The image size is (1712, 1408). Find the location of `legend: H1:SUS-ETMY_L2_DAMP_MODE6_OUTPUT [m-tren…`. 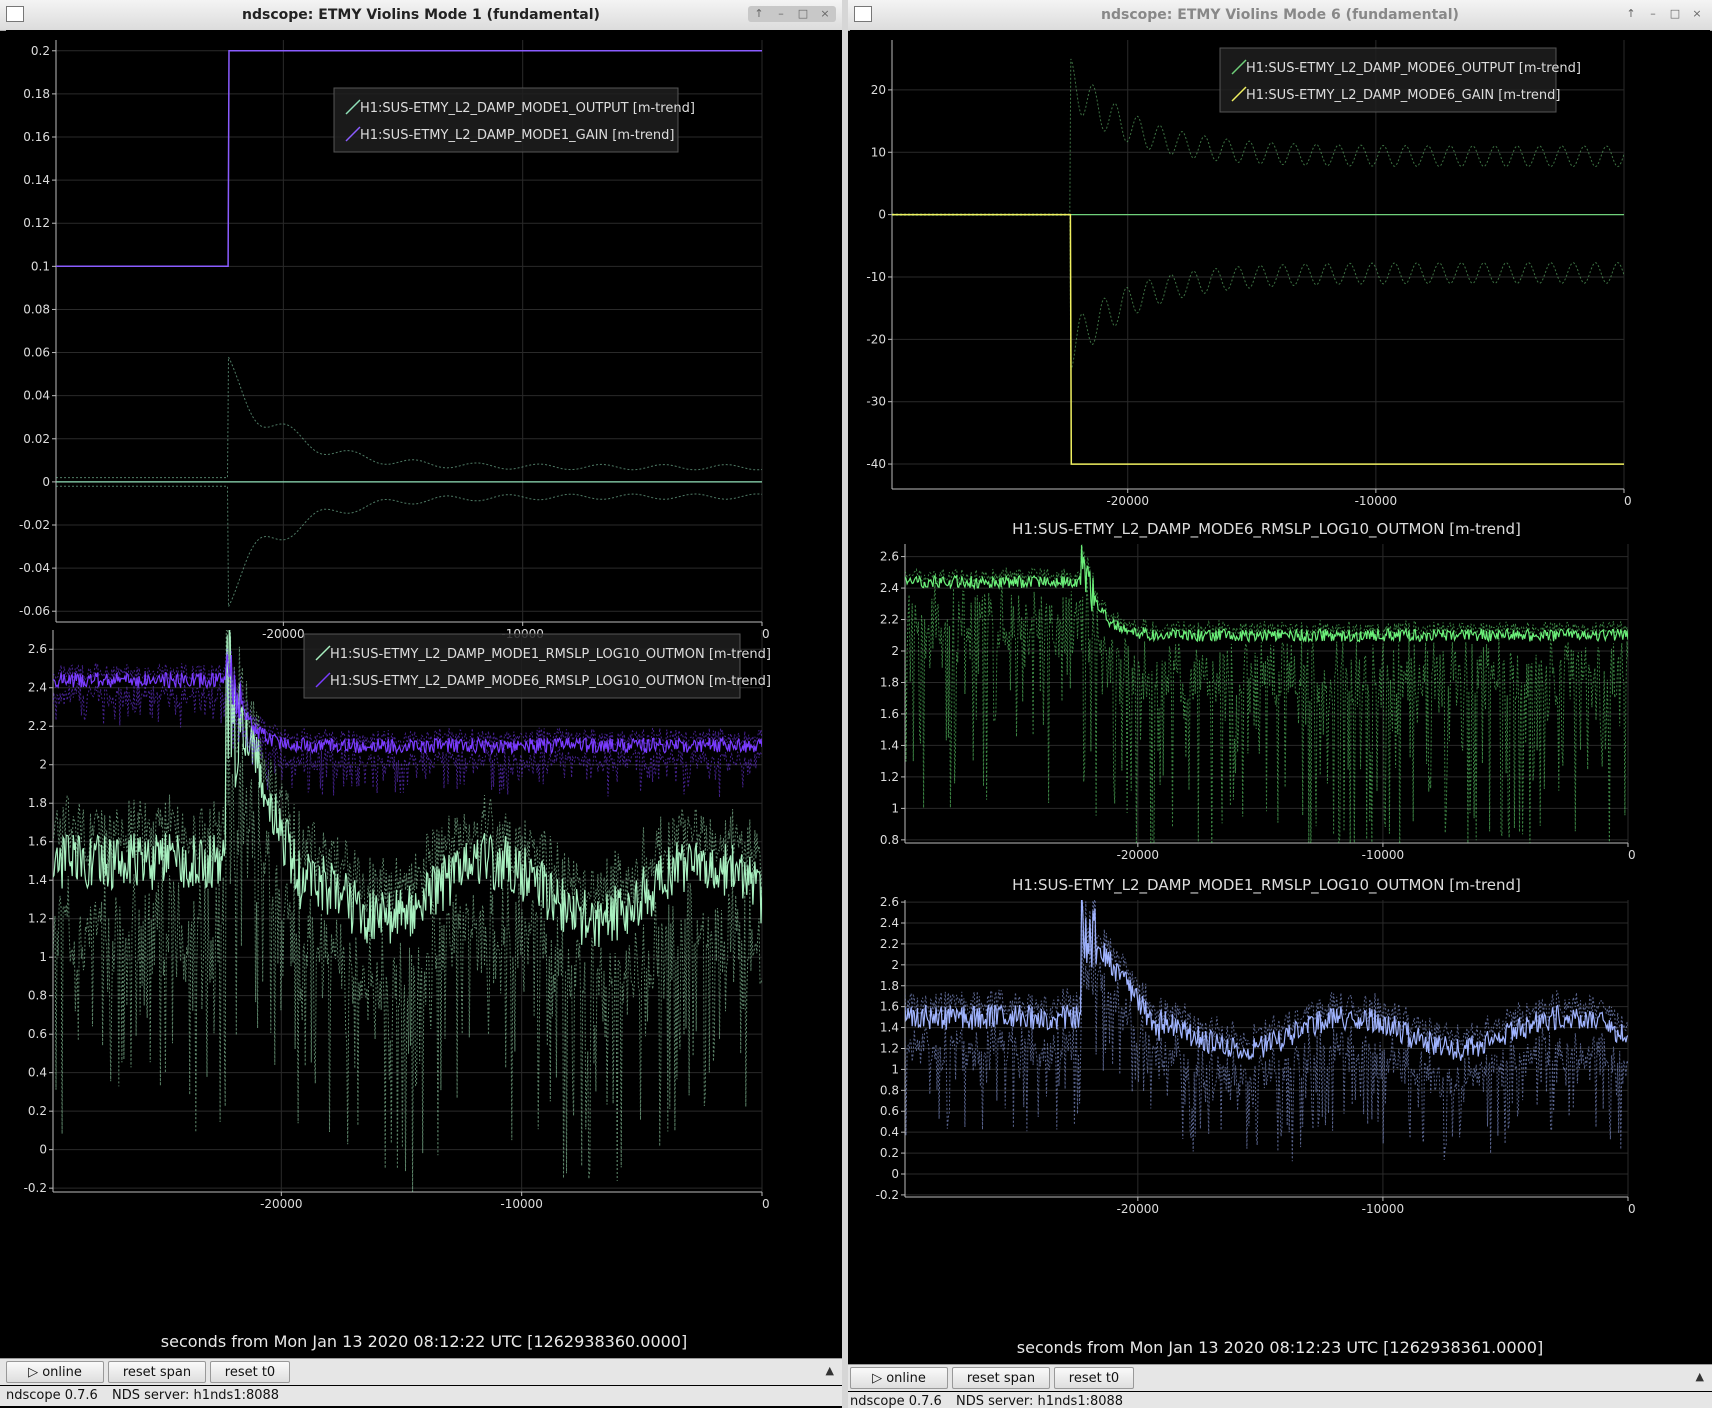

legend: H1:SUS-ETMY_L2_DAMP_MODE6_OUTPUT [m-tren… is located at coordinates (1400, 80).